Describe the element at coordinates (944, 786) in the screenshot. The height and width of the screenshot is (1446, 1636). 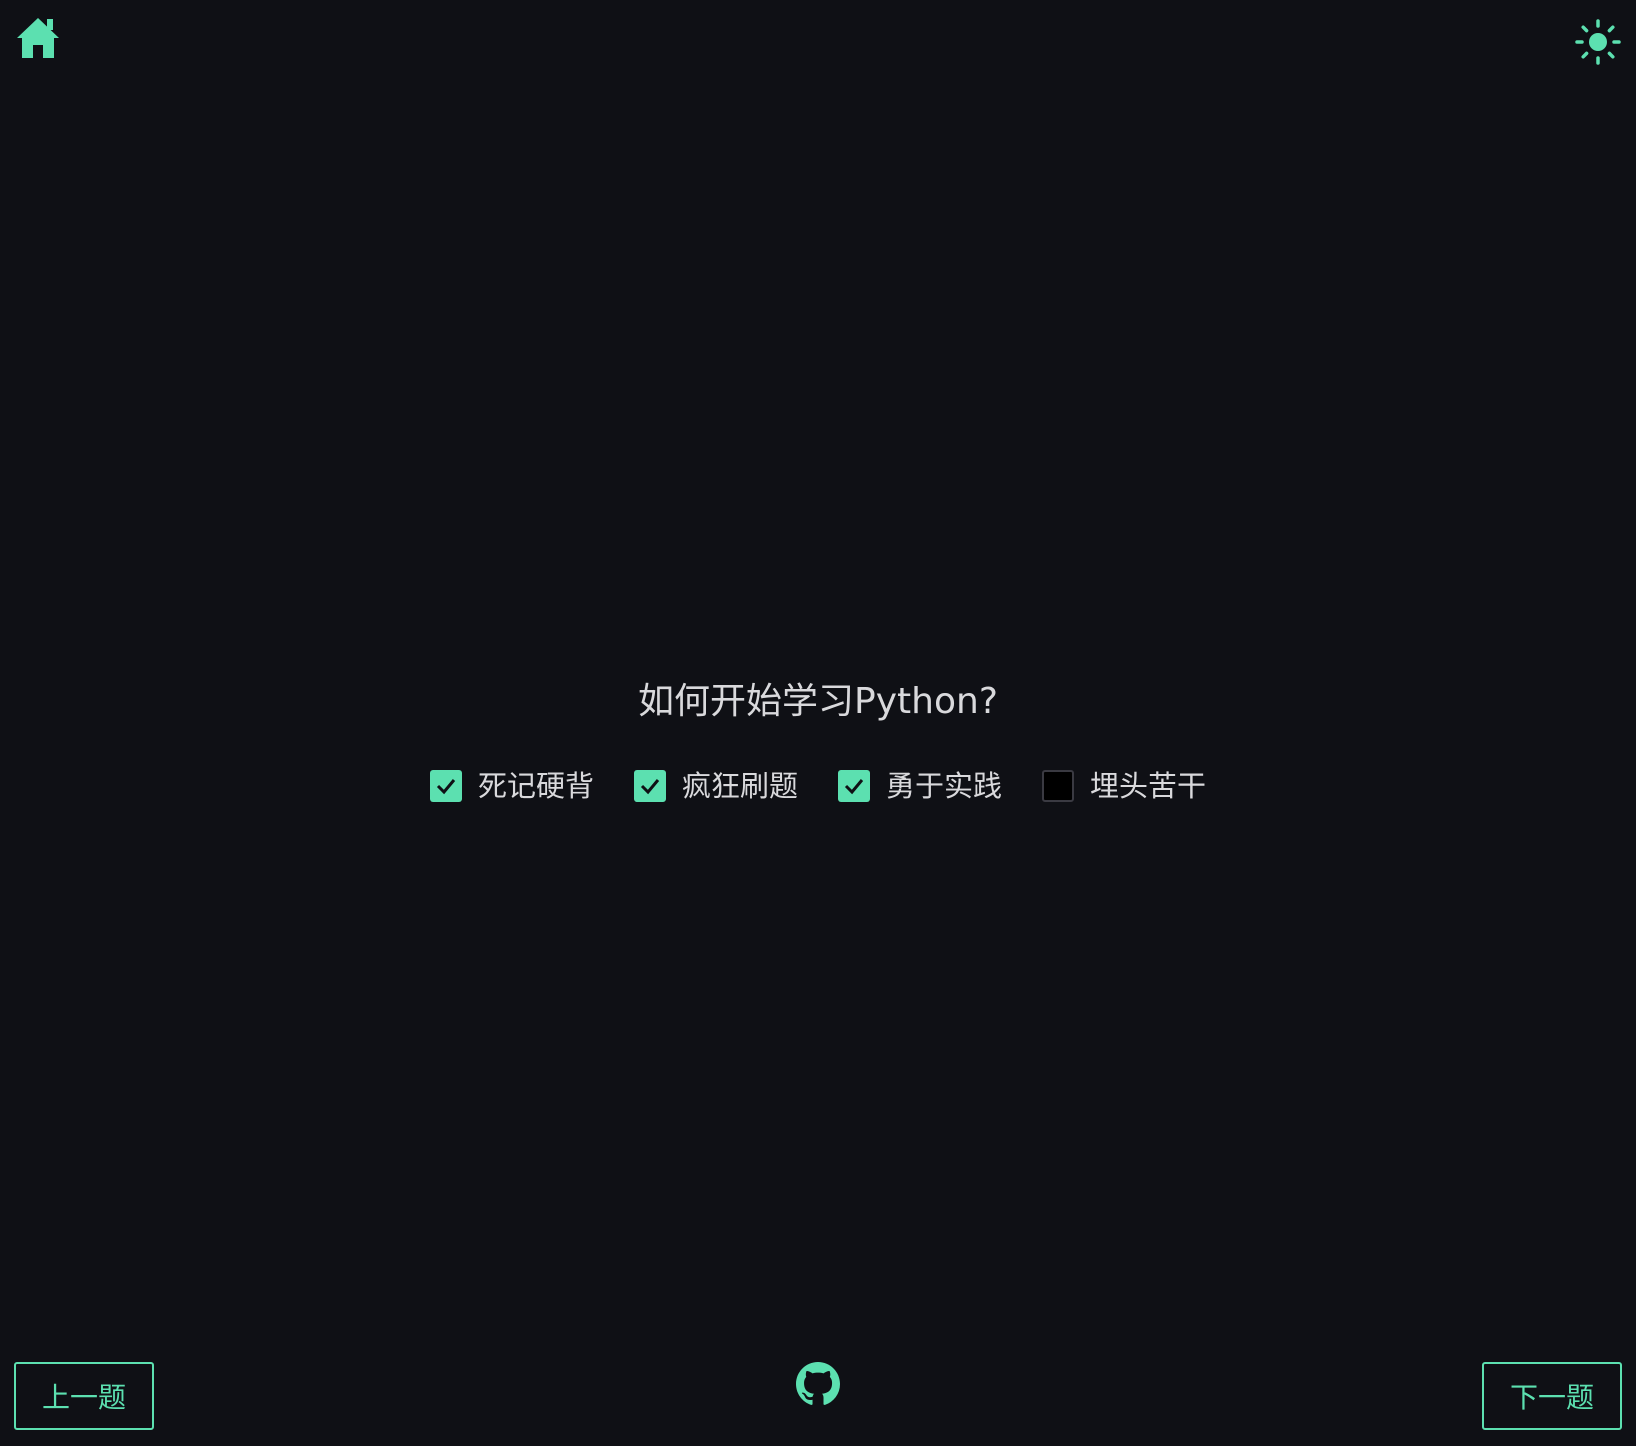
I see `option-label: 勇于实践` at that location.